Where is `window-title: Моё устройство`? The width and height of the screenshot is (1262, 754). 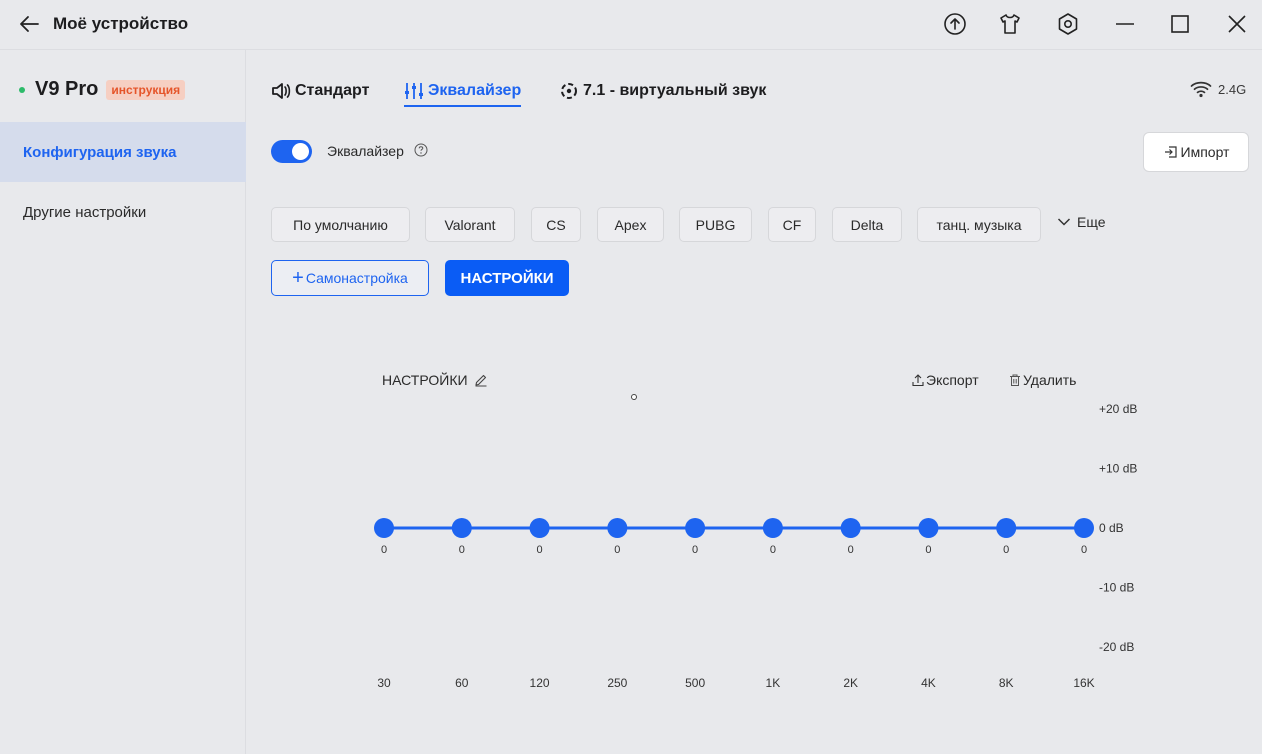
window-title: Моё устройство is located at coordinates (121, 23).